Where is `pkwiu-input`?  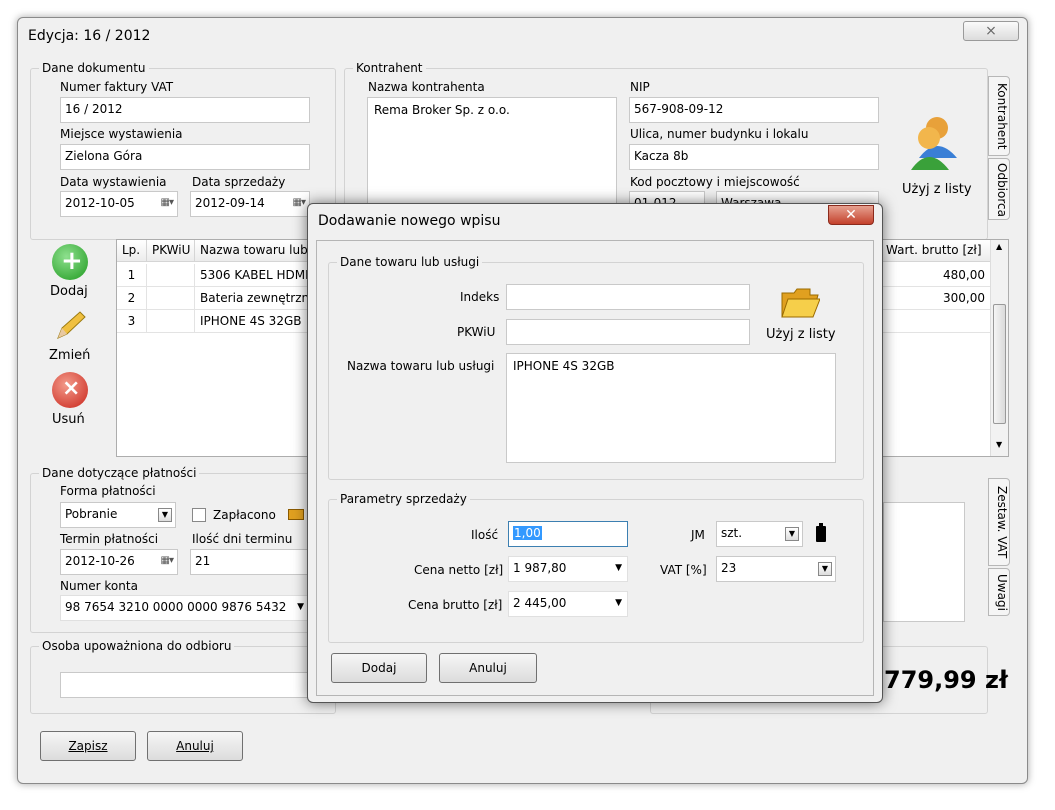
pkwiu-input is located at coordinates (628, 332).